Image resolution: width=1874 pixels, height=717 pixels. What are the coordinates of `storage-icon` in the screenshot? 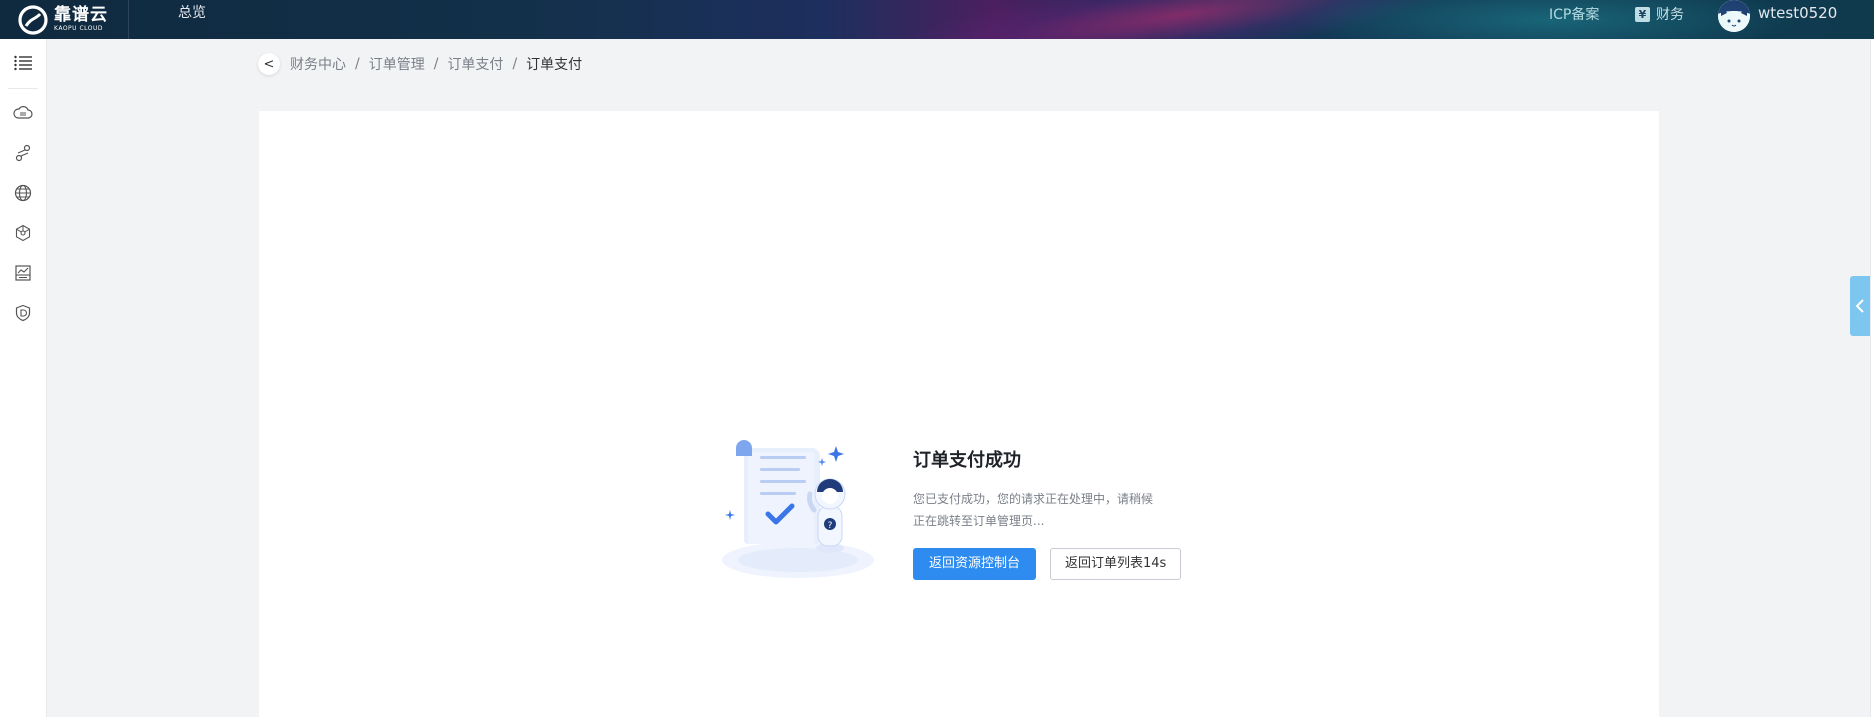 It's located at (23, 273).